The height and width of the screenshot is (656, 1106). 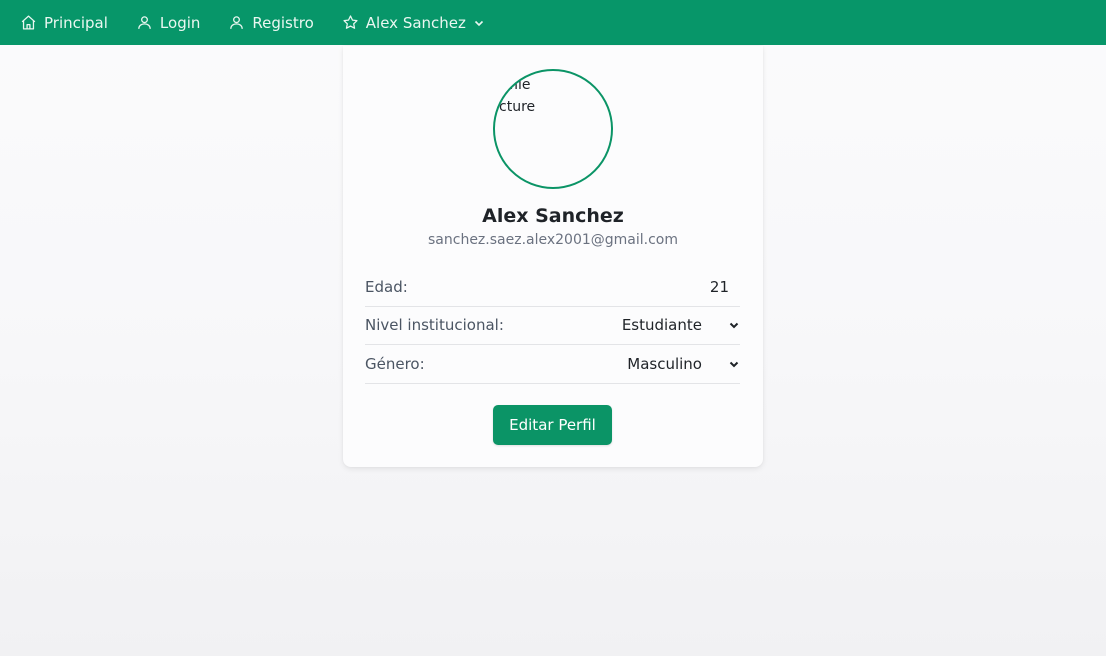 What do you see at coordinates (719, 286) in the screenshot?
I see `age-value: 21` at bounding box center [719, 286].